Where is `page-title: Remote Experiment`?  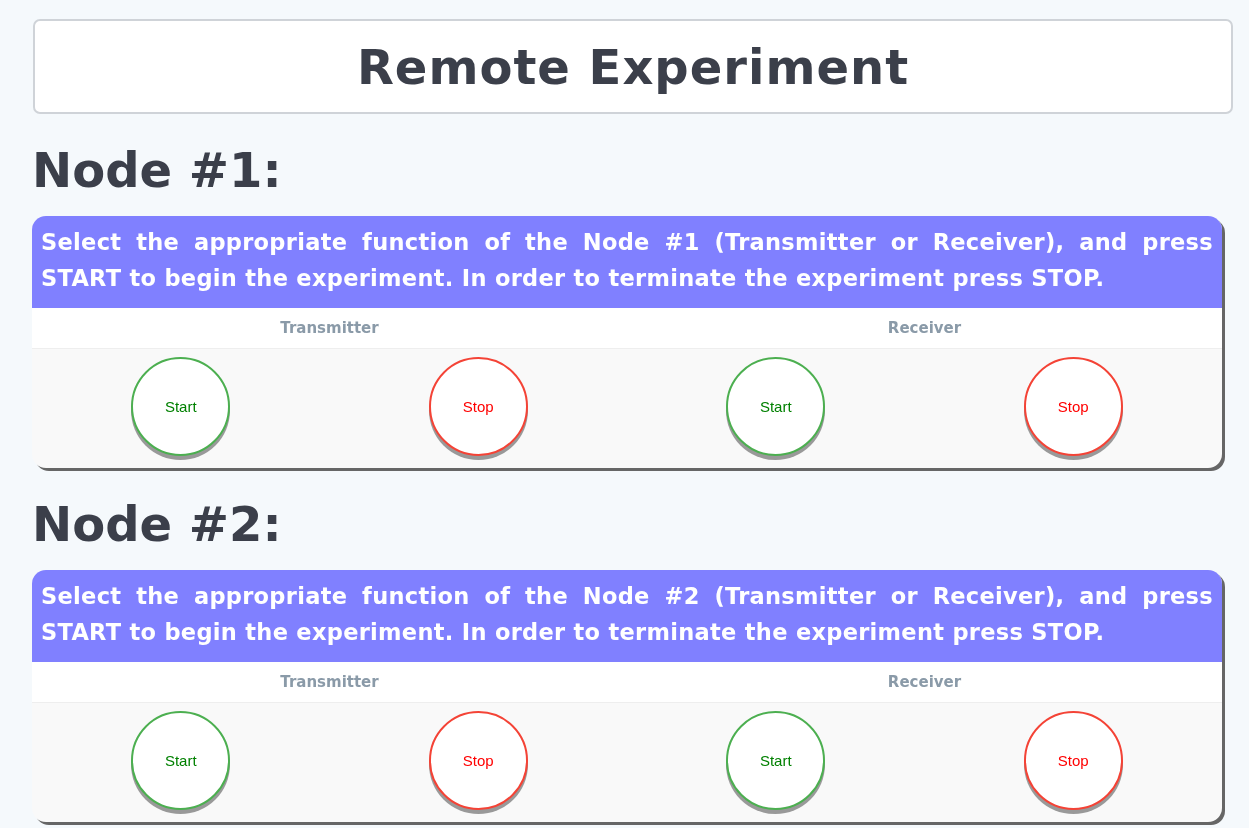
page-title: Remote Experiment is located at coordinates (633, 66).